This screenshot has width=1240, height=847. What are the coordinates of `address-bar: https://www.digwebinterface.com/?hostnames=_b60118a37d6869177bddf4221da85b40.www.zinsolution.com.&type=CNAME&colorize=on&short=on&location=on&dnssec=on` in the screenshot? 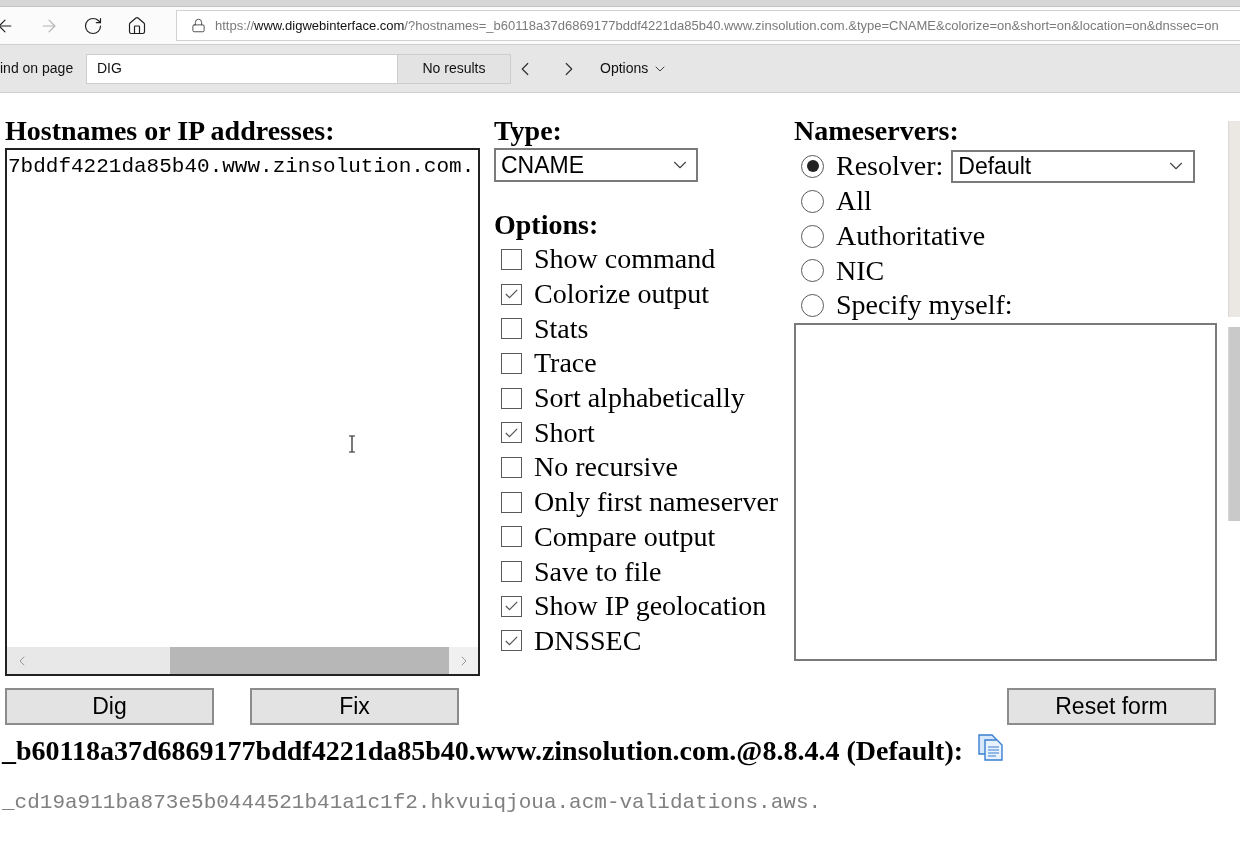 It's located at (708, 25).